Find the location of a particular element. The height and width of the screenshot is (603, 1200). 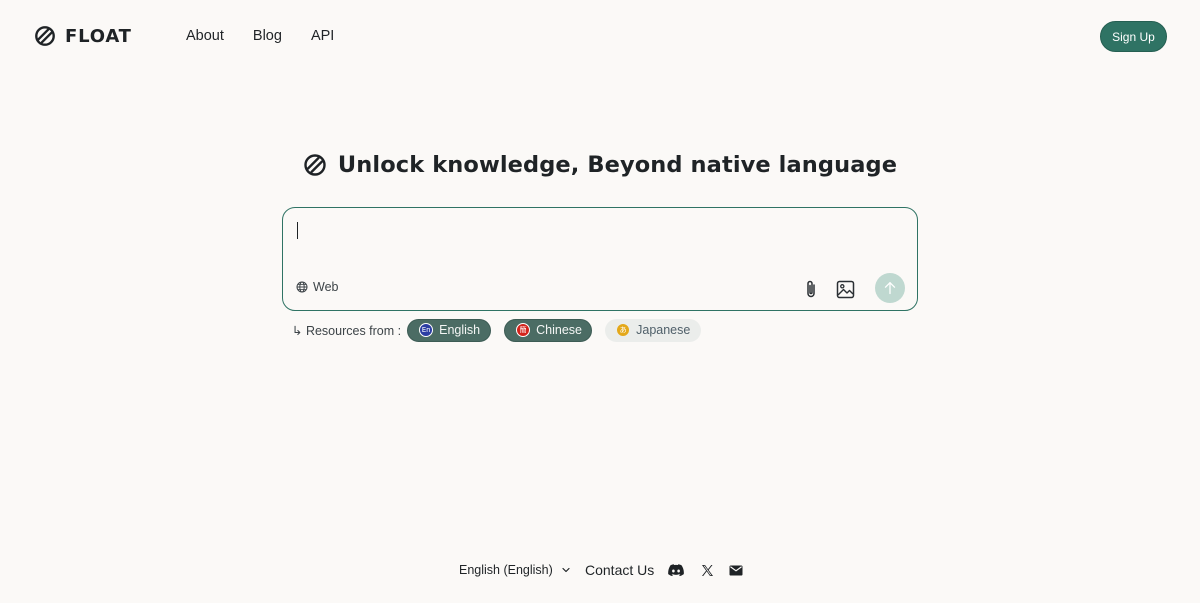

language-chip-chinese: 簡 Chinese is located at coordinates (548, 330).